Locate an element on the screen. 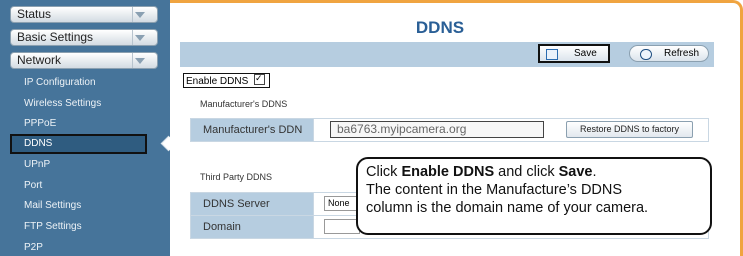 This screenshot has height=256, width=743. callout-emphasis: Save is located at coordinates (575, 172).